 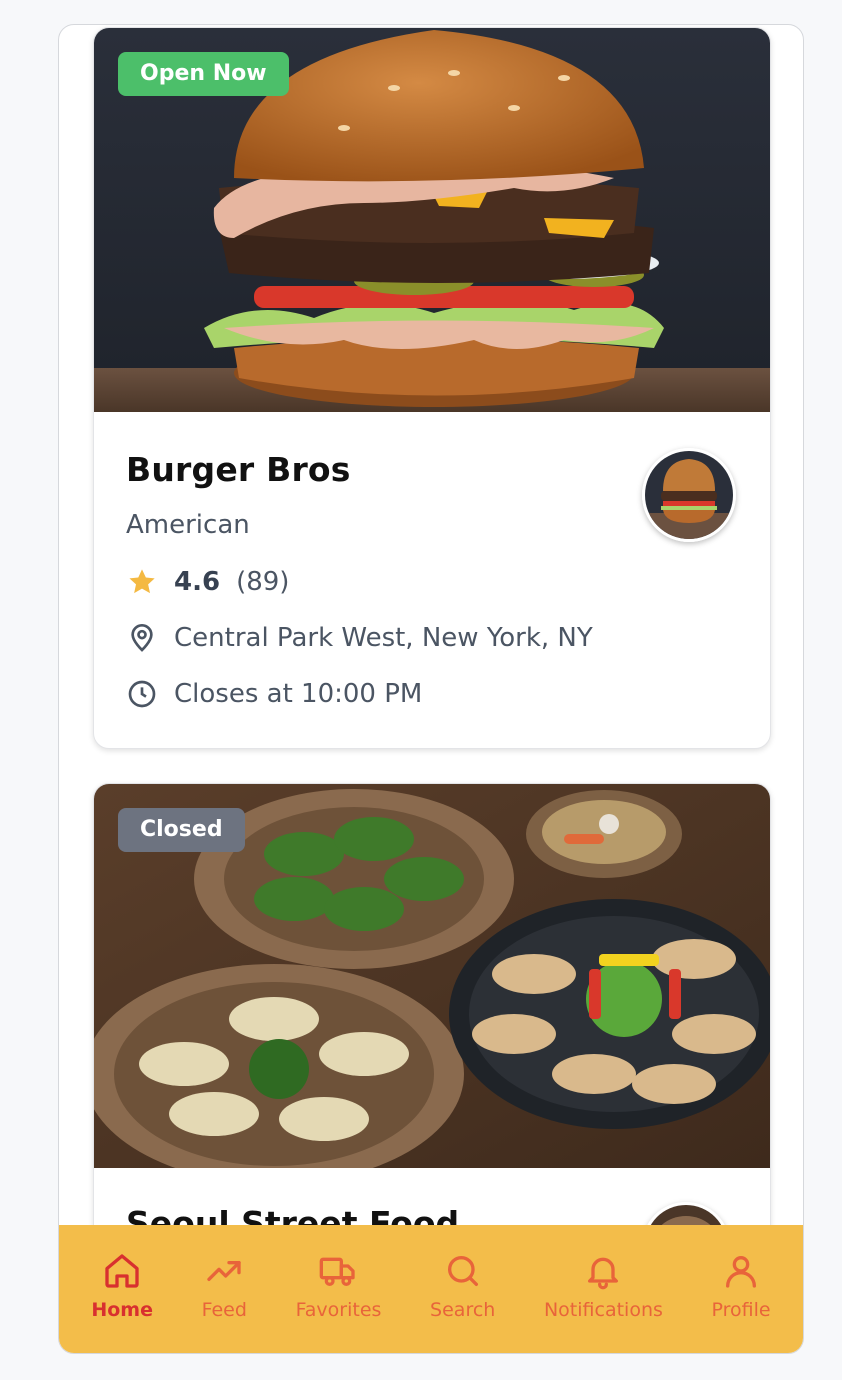 What do you see at coordinates (122, 1271) in the screenshot?
I see `home-icon` at bounding box center [122, 1271].